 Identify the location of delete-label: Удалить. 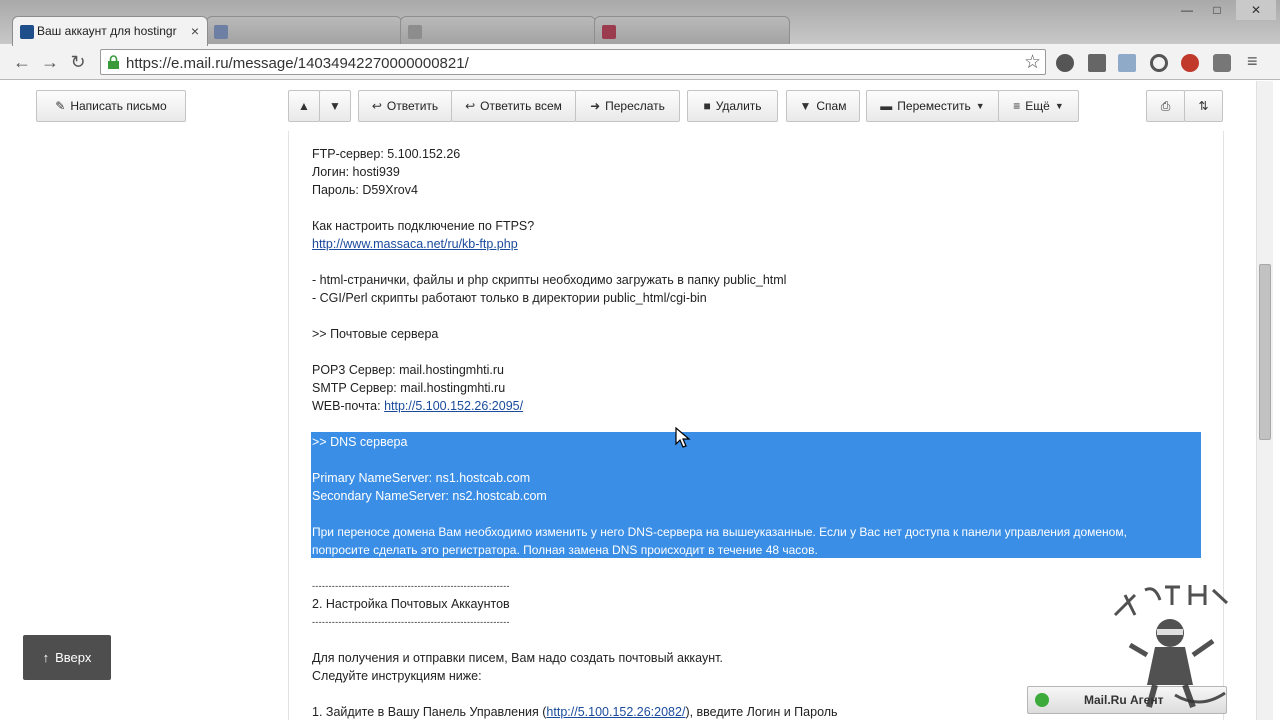
(738, 106).